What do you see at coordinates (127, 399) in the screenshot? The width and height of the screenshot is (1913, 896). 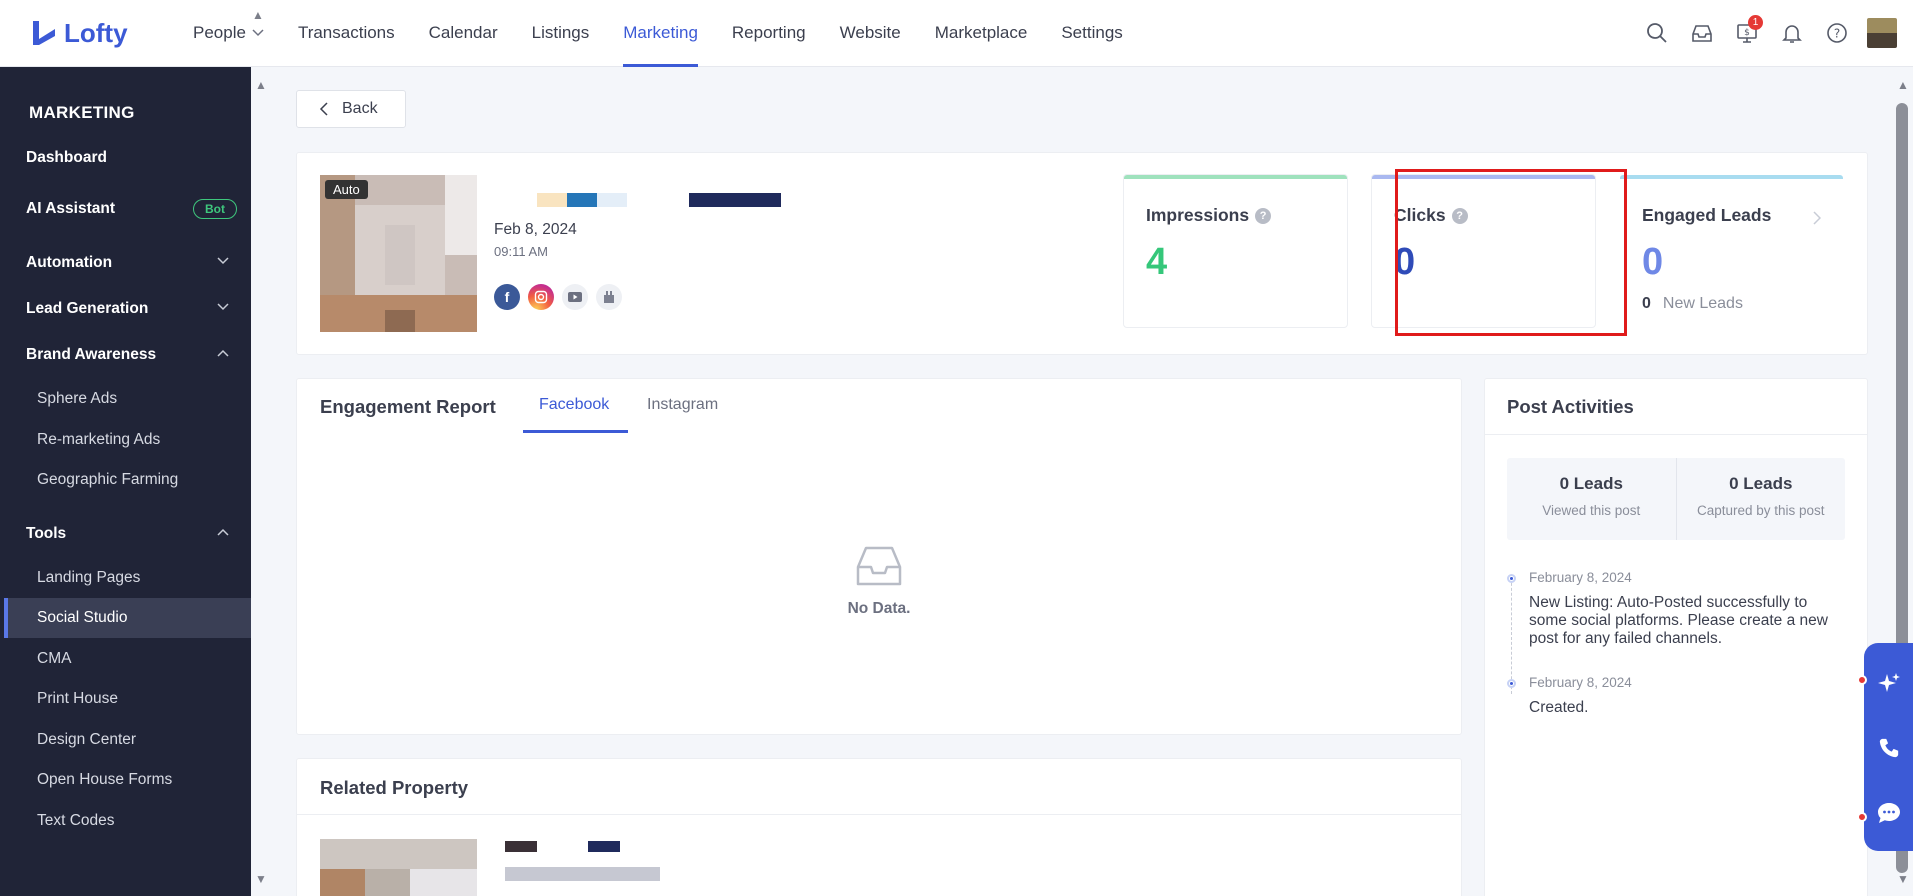 I see `sidebar-item-sphere-ads: Sphere Ads` at bounding box center [127, 399].